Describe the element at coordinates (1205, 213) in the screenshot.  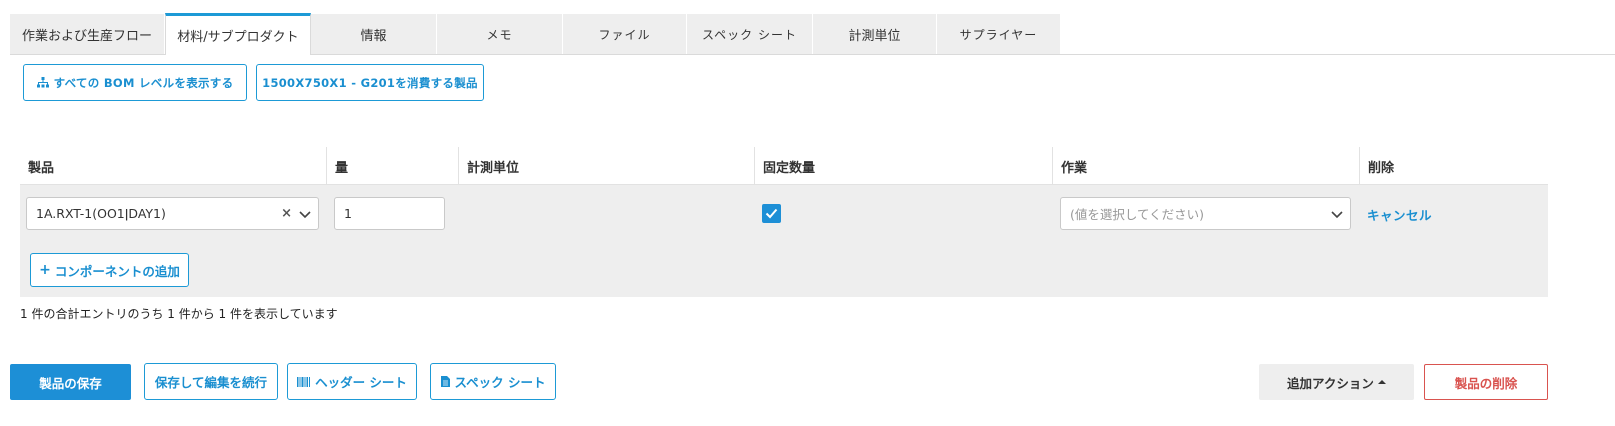
I see `operation-select: (値を選択してください)` at that location.